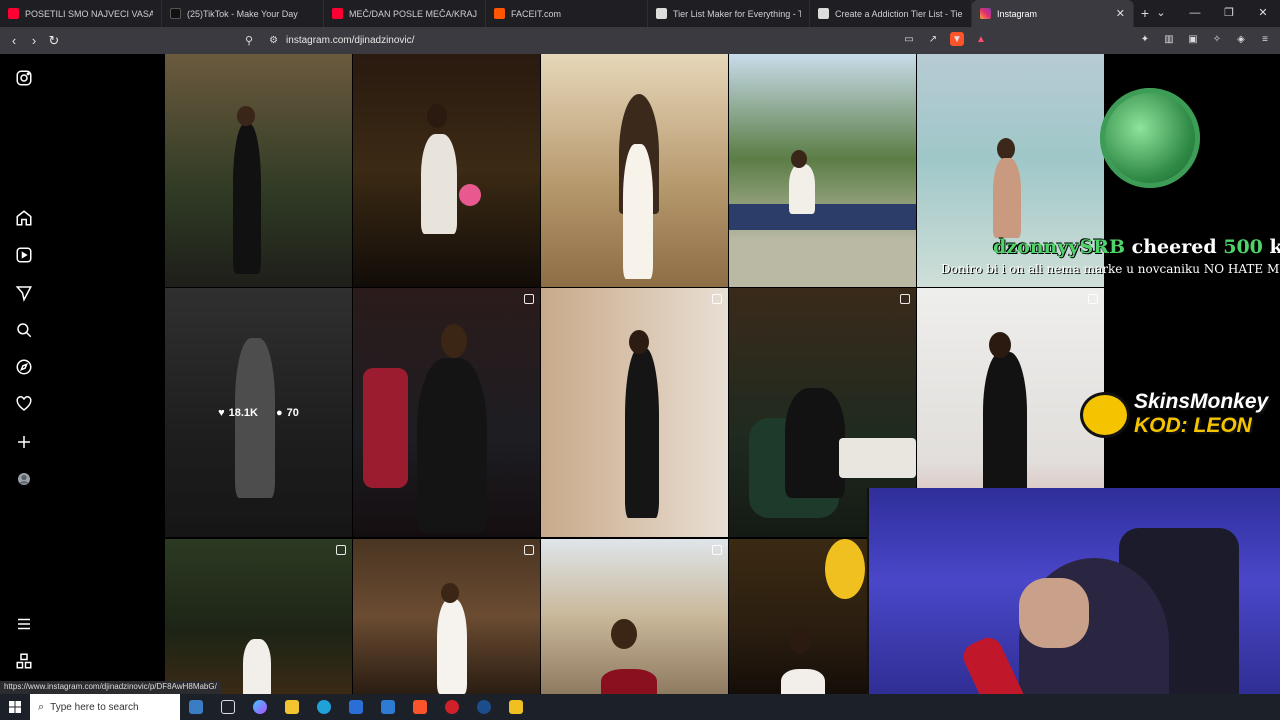  I want to click on notifications-heart-icon, so click(24, 404).